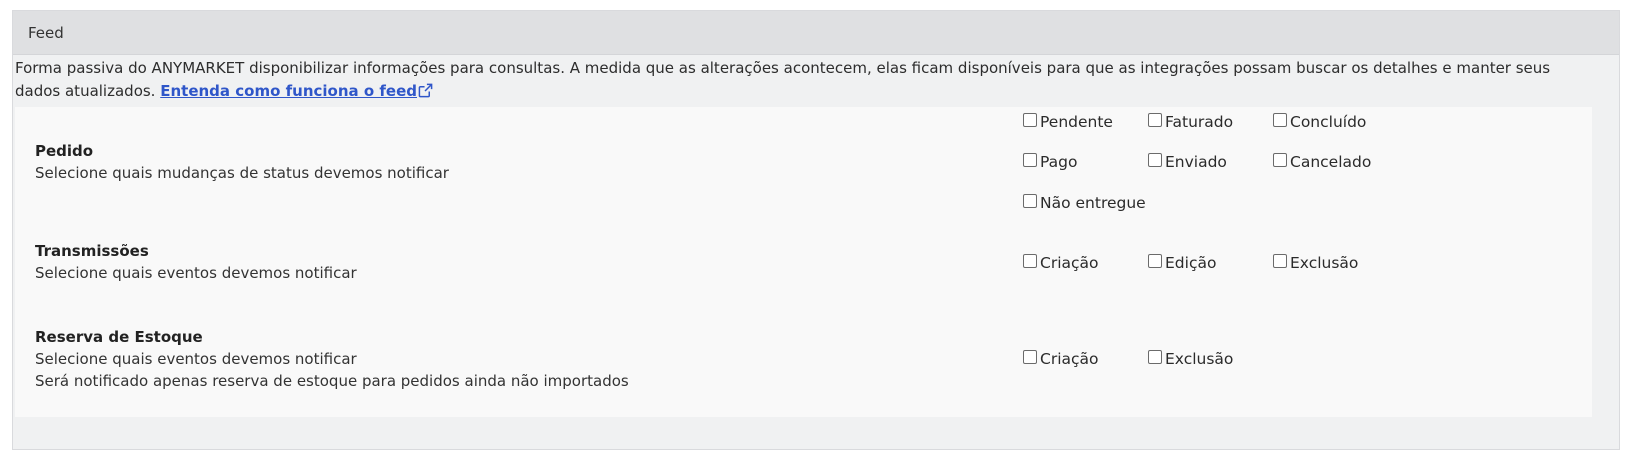 The image size is (1630, 450). I want to click on checkbox-pedido-nao-entregue: Não entregue, so click(1084, 203).